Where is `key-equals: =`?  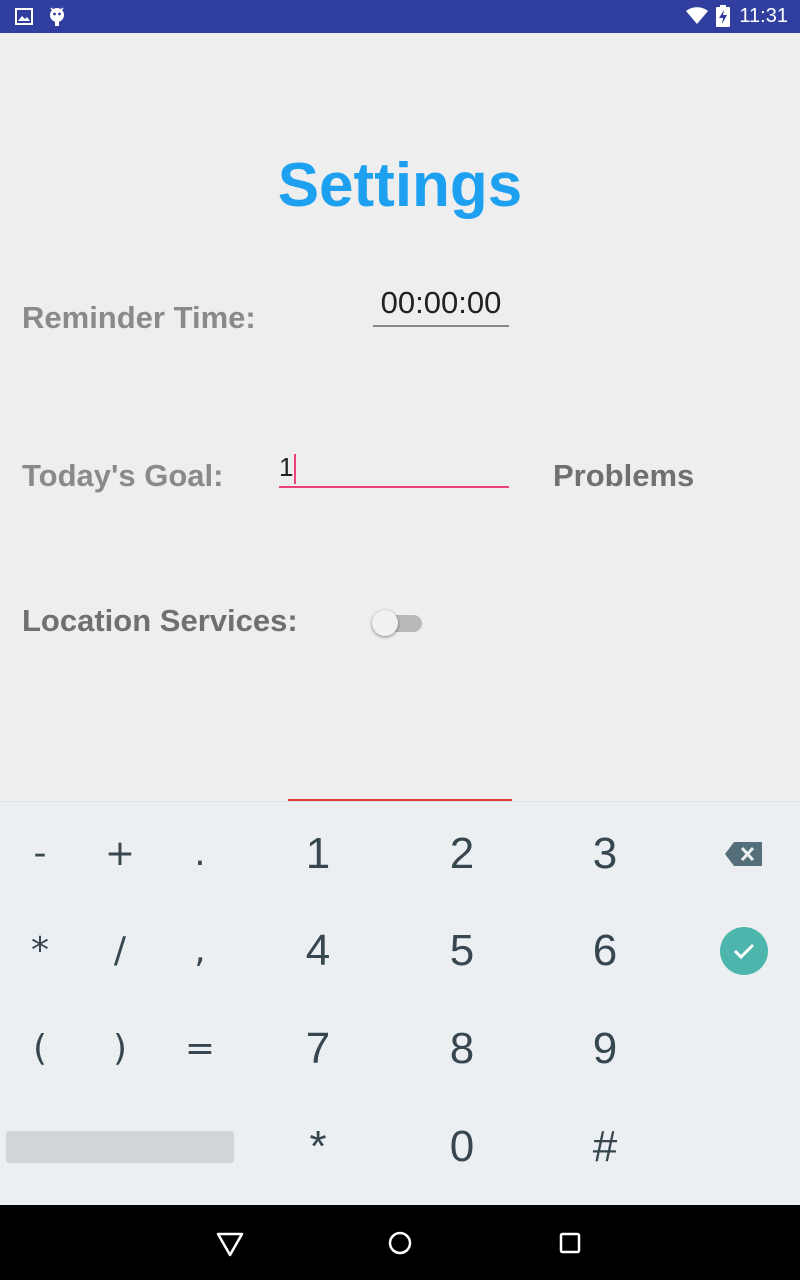 key-equals: = is located at coordinates (200, 1048).